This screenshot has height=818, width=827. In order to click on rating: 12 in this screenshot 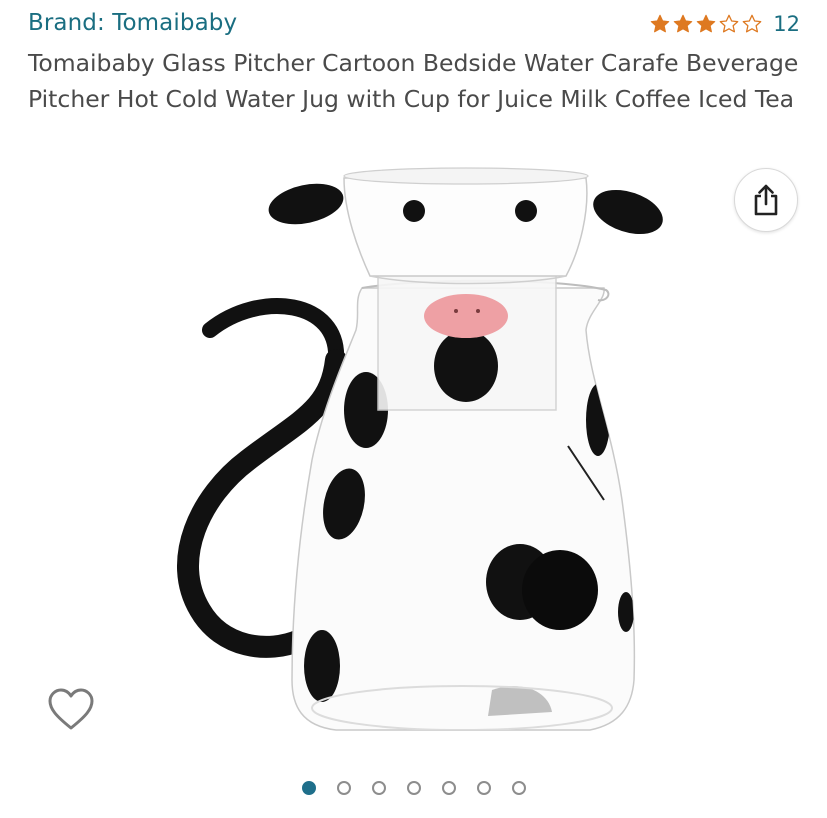, I will do `click(724, 24)`.